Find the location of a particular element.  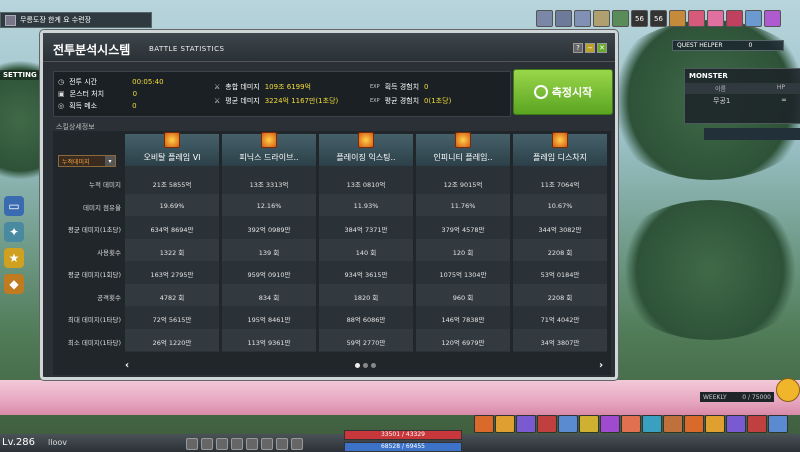

monster-col-hp: HP is located at coordinates (780, 87).